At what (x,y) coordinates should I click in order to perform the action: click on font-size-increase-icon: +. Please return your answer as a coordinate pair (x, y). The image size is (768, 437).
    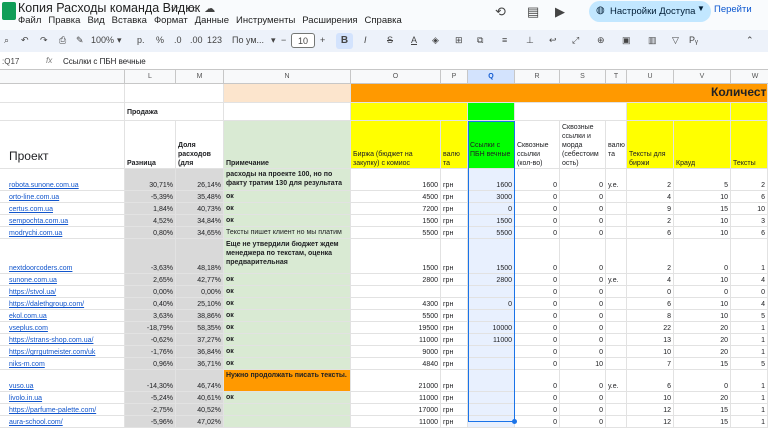
    Looking at the image, I should click on (322, 40).